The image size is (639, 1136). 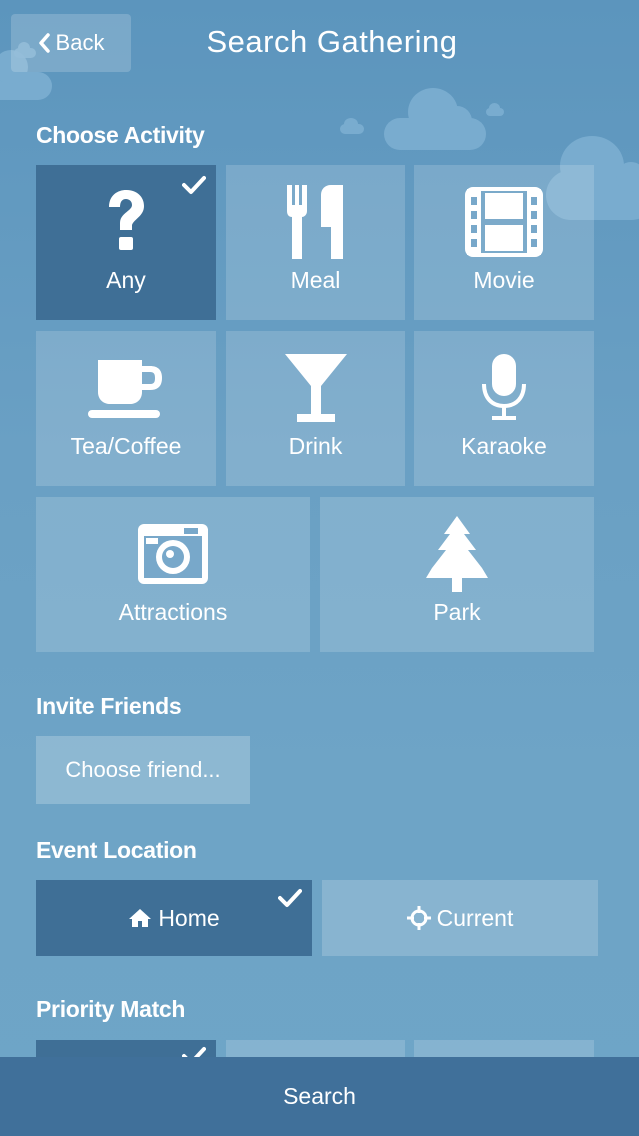 What do you see at coordinates (173, 554) in the screenshot?
I see `camera-icon` at bounding box center [173, 554].